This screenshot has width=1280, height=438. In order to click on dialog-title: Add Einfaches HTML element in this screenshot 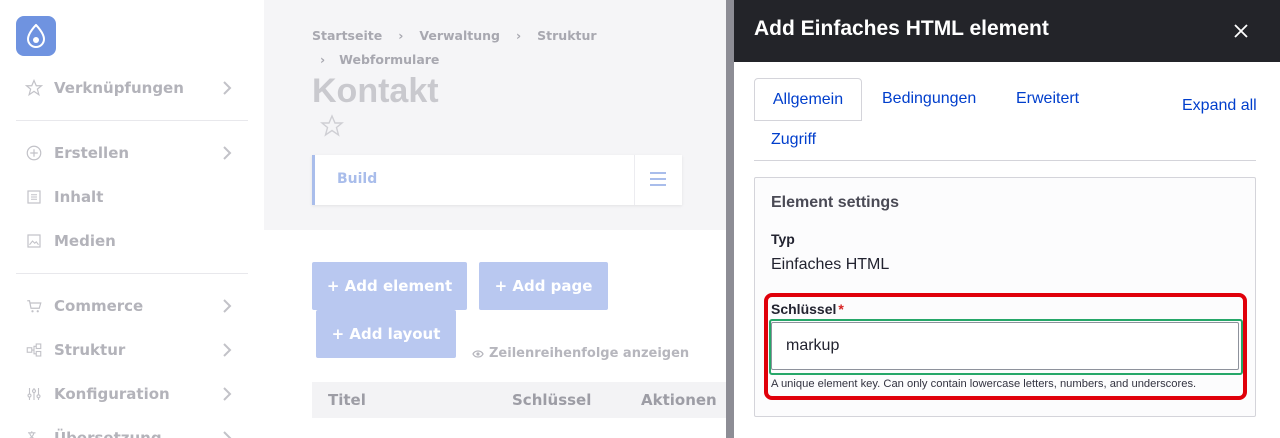, I will do `click(901, 28)`.